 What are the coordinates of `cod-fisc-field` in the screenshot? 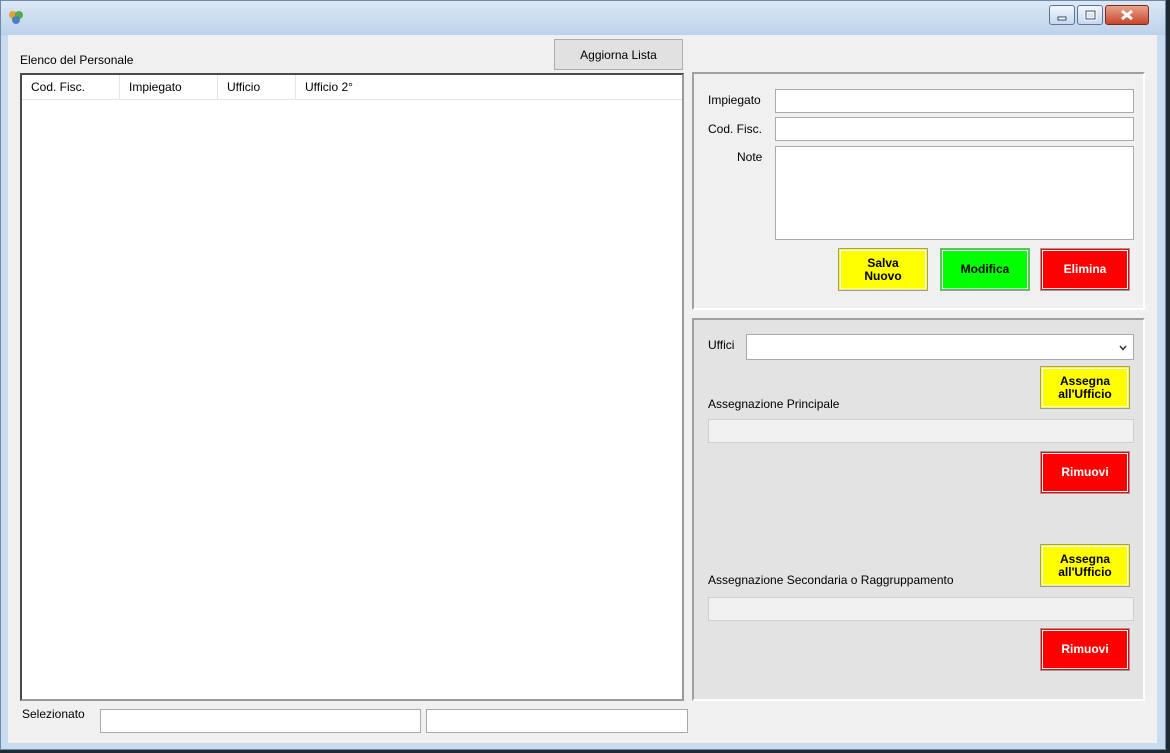 It's located at (954, 129).